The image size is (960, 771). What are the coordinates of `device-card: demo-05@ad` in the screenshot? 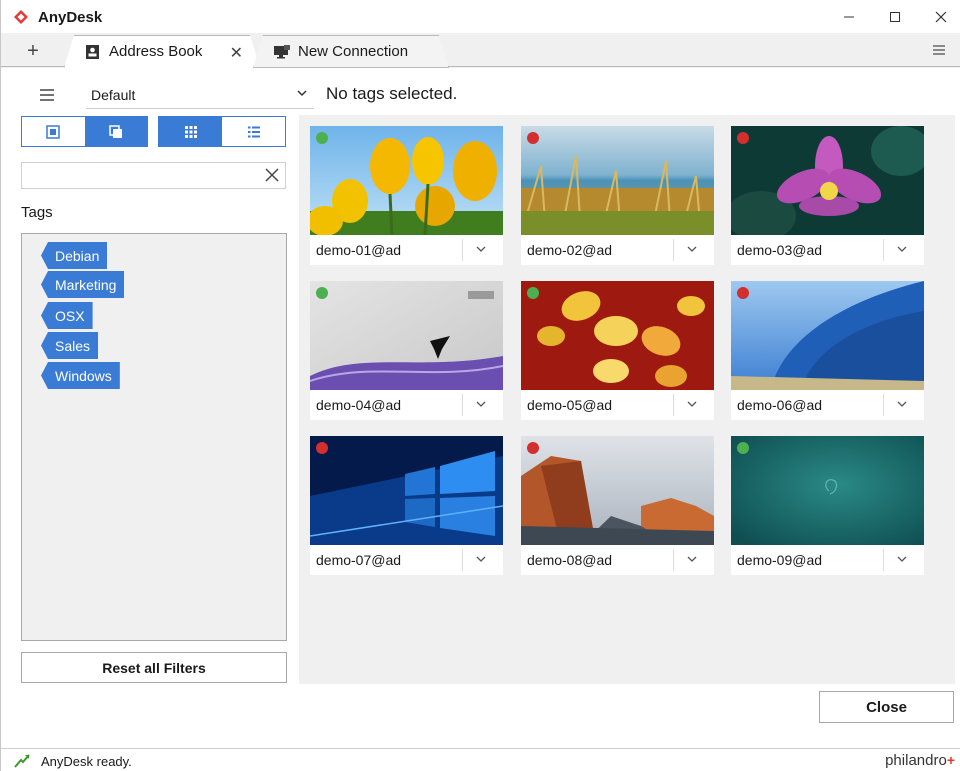 It's located at (617, 350).